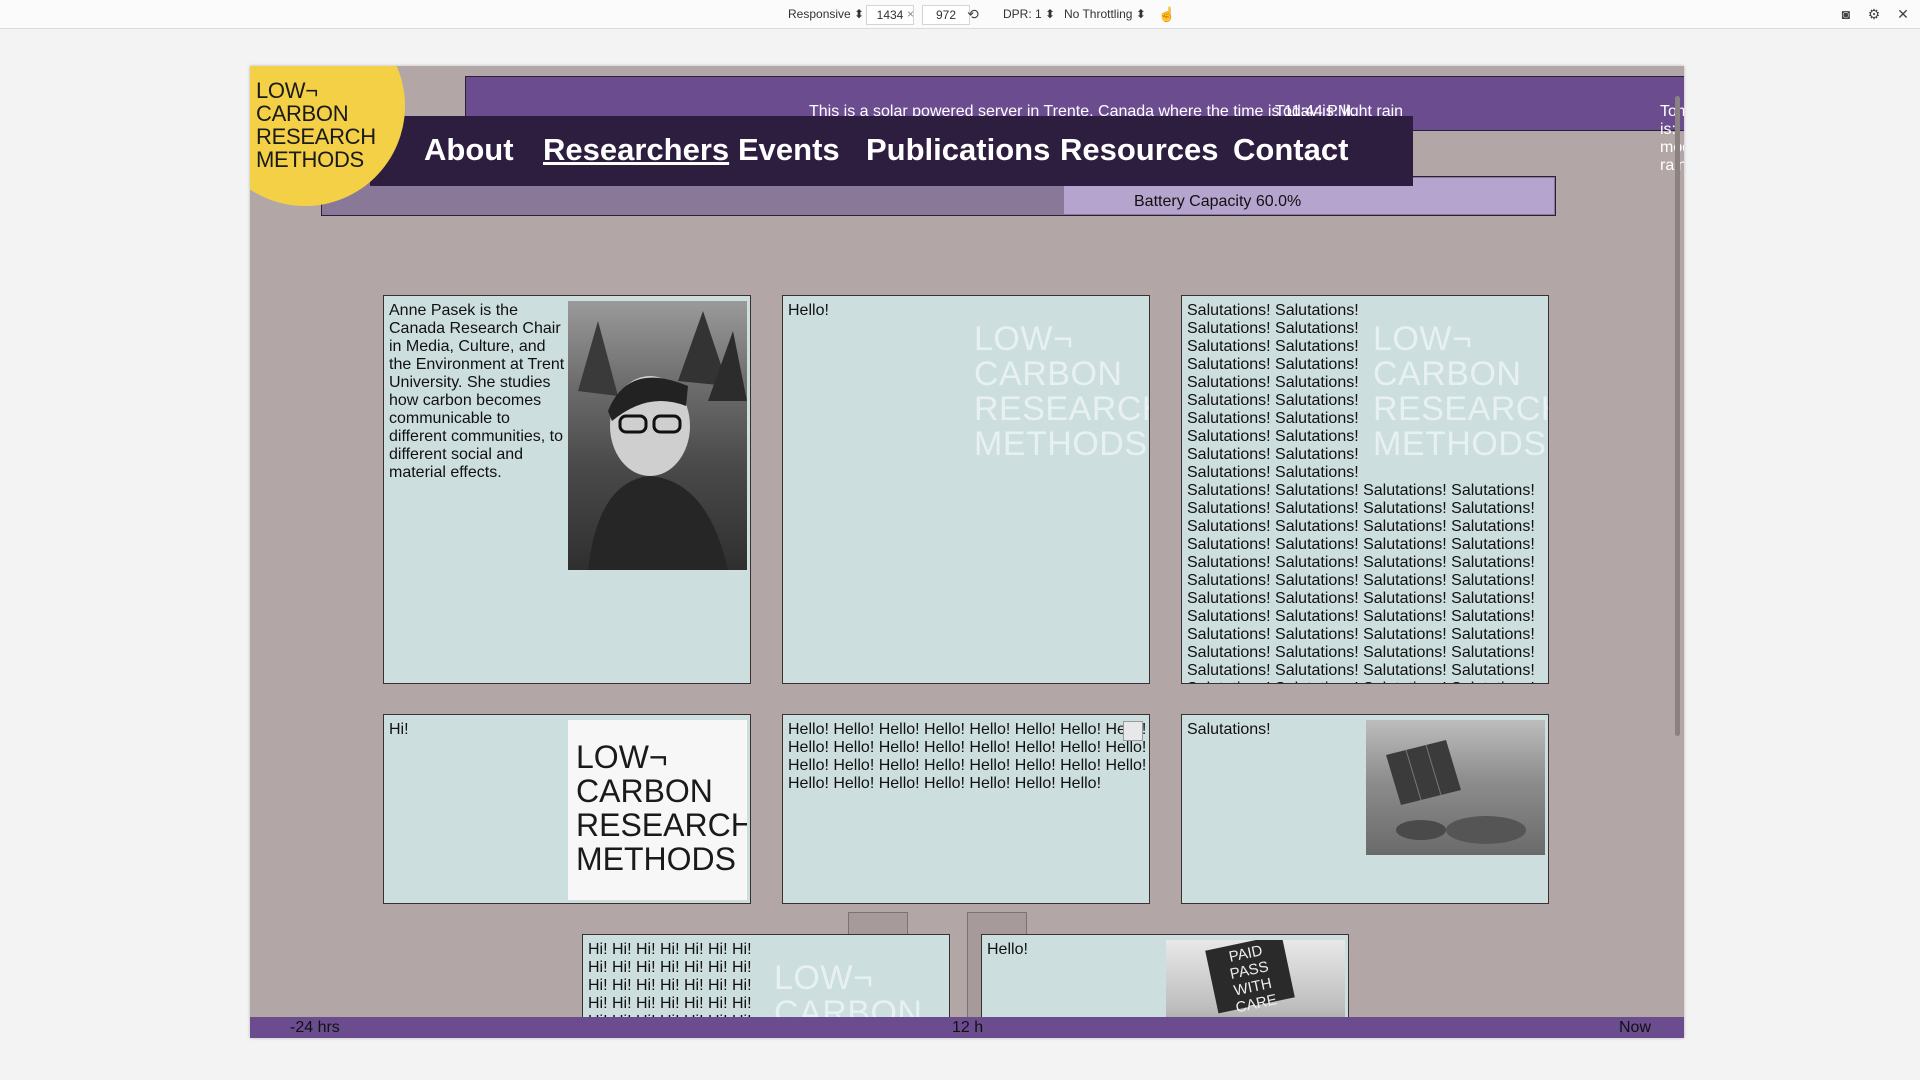 The image size is (1920, 1080). Describe the element at coordinates (1029, 14) in the screenshot. I see `dpr-select: DPR: 1 ⬍` at that location.